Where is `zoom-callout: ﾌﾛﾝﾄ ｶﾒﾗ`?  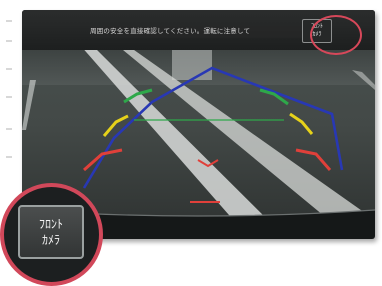 zoom-callout: ﾌﾛﾝﾄ ｶﾒﾗ is located at coordinates (51, 234).